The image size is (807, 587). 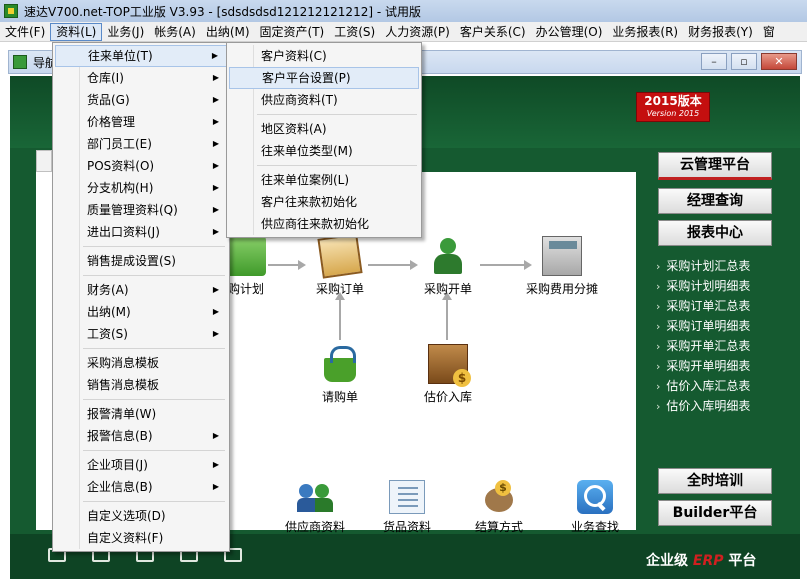 I want to click on menu-item-custom-data: 自定义资料(F), so click(x=141, y=538).